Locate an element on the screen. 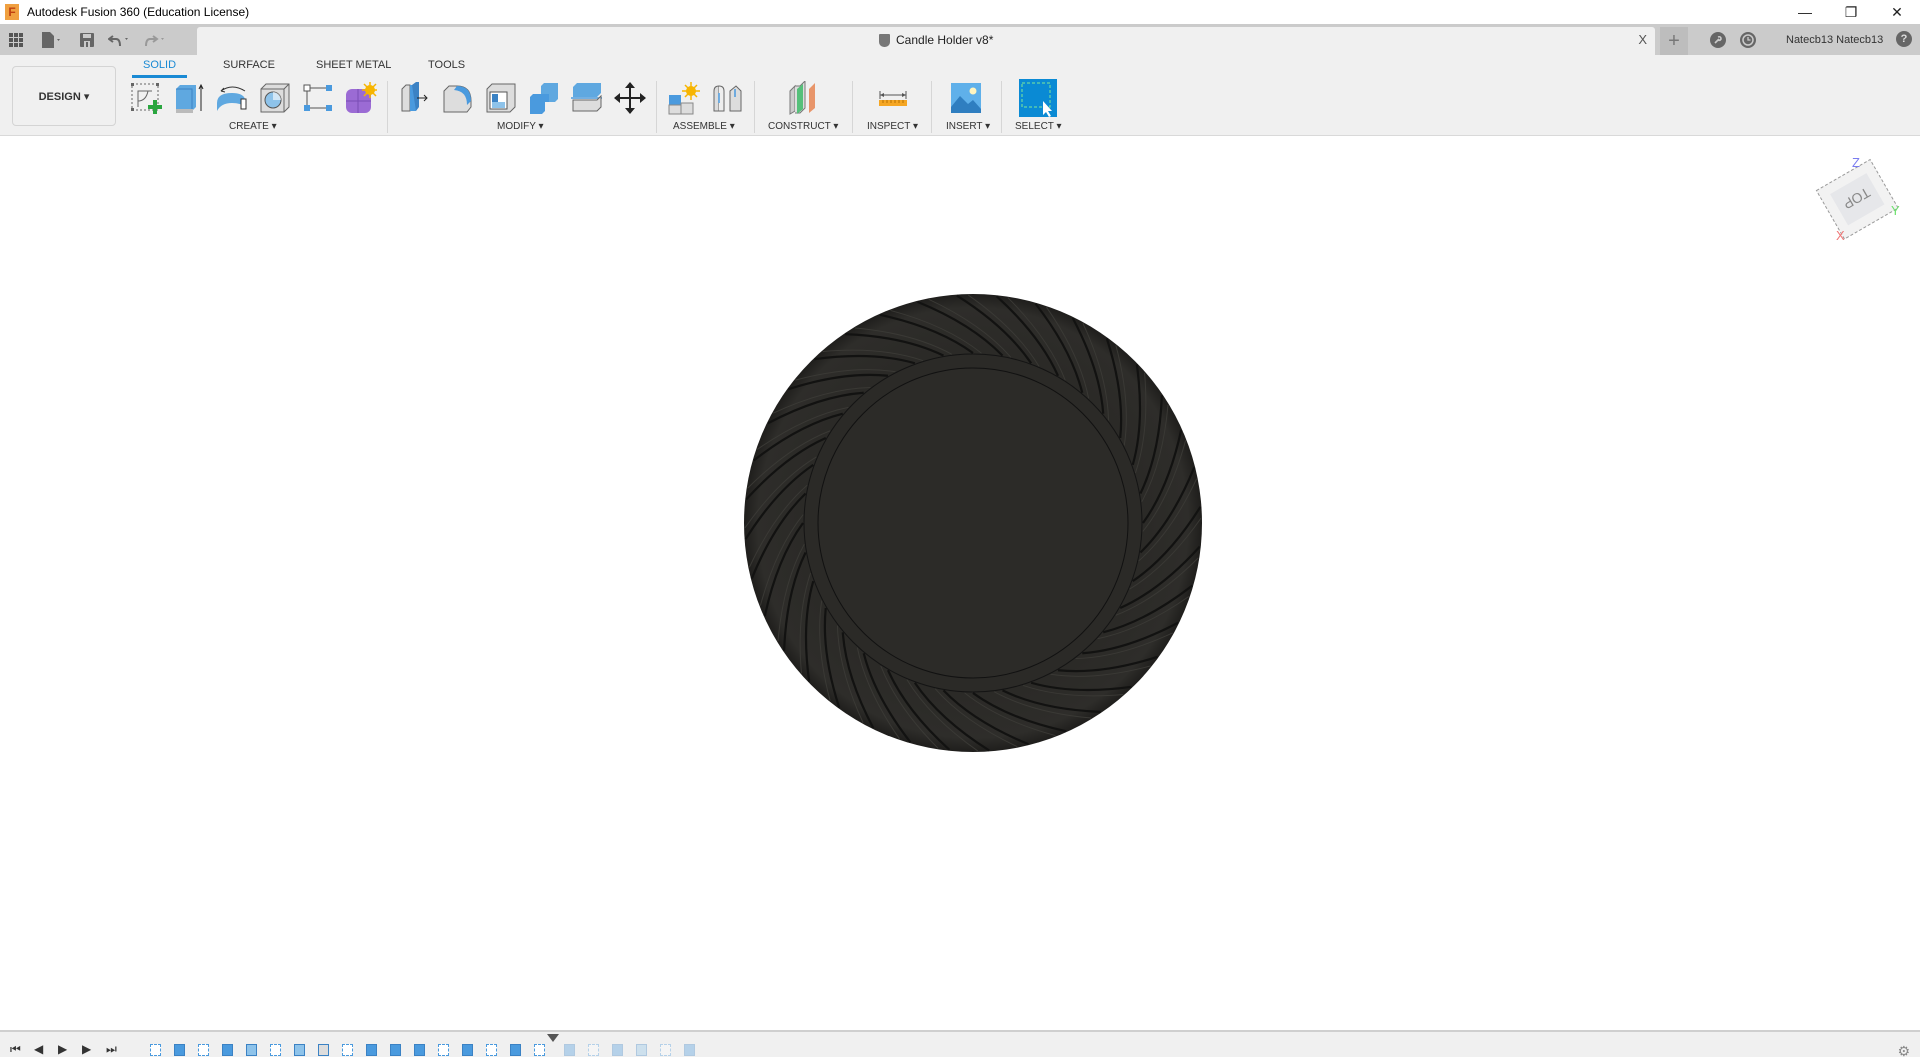  grid-icon is located at coordinates (16, 39).